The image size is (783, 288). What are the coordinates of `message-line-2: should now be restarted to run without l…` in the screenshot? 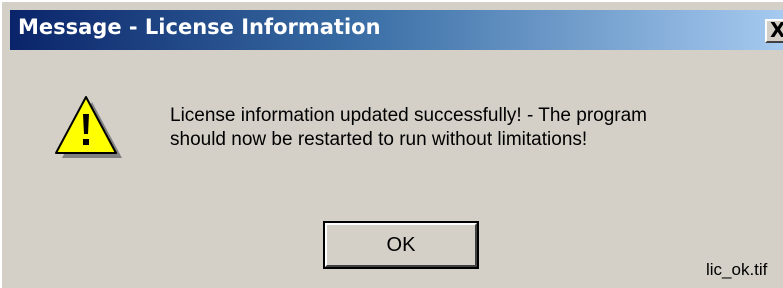 It's located at (379, 139).